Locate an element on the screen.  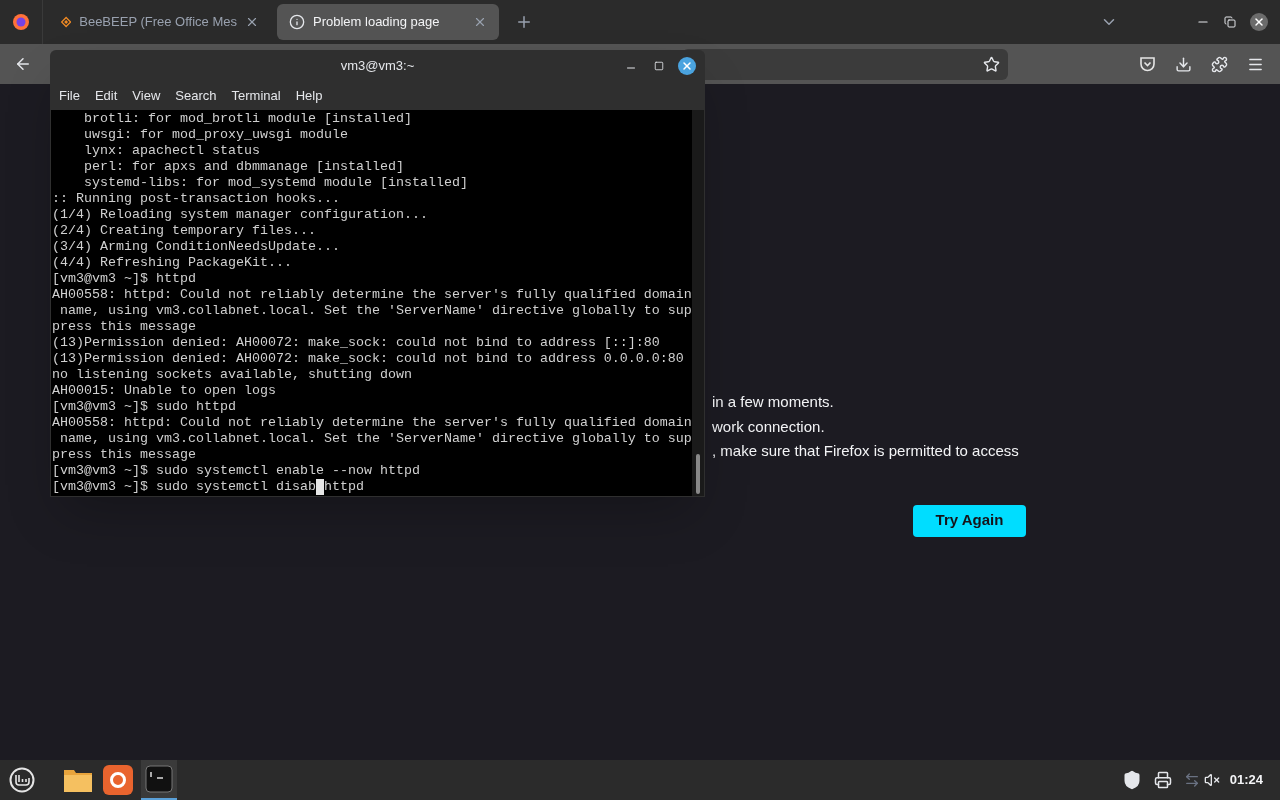
terminal-line: systemd-libs: for mod_systemd module [installed] is located at coordinates (276, 183).